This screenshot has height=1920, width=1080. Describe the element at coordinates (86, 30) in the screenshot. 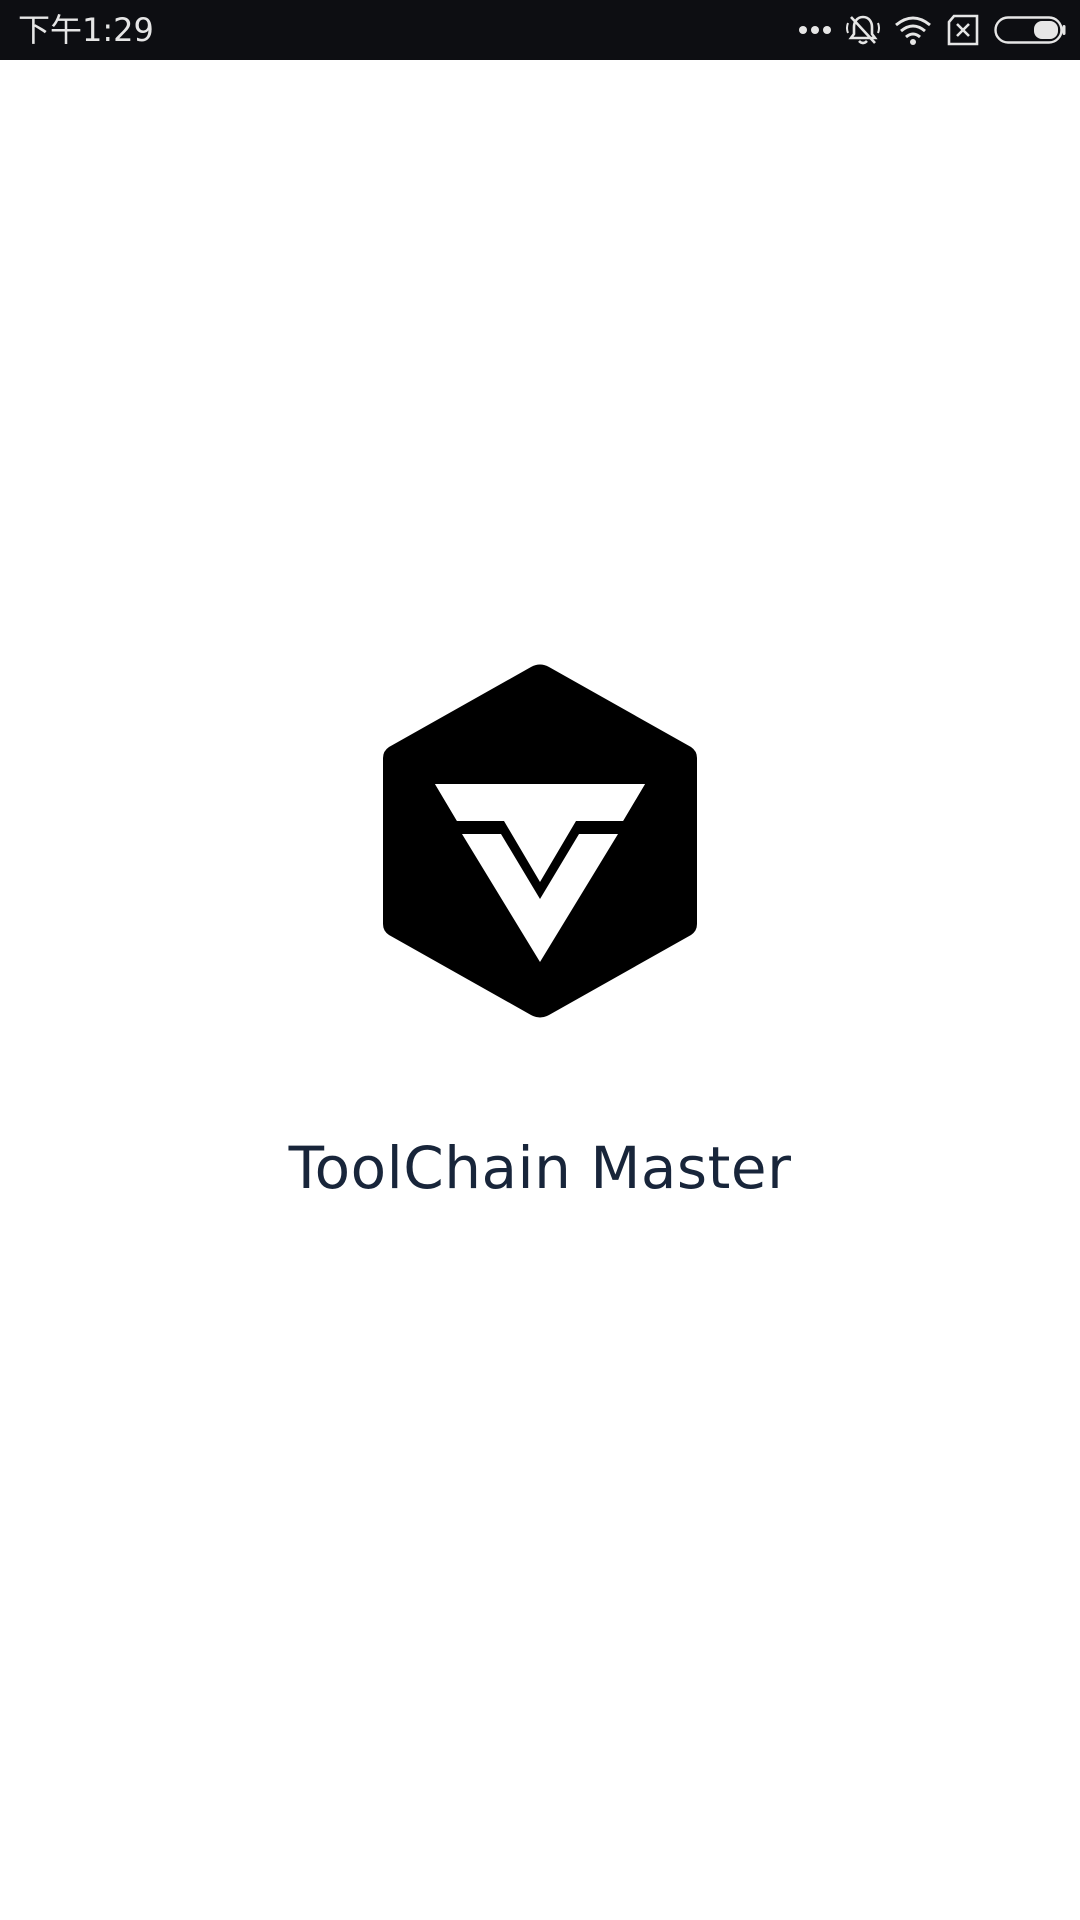

I see `status-time: 下午1:29` at that location.